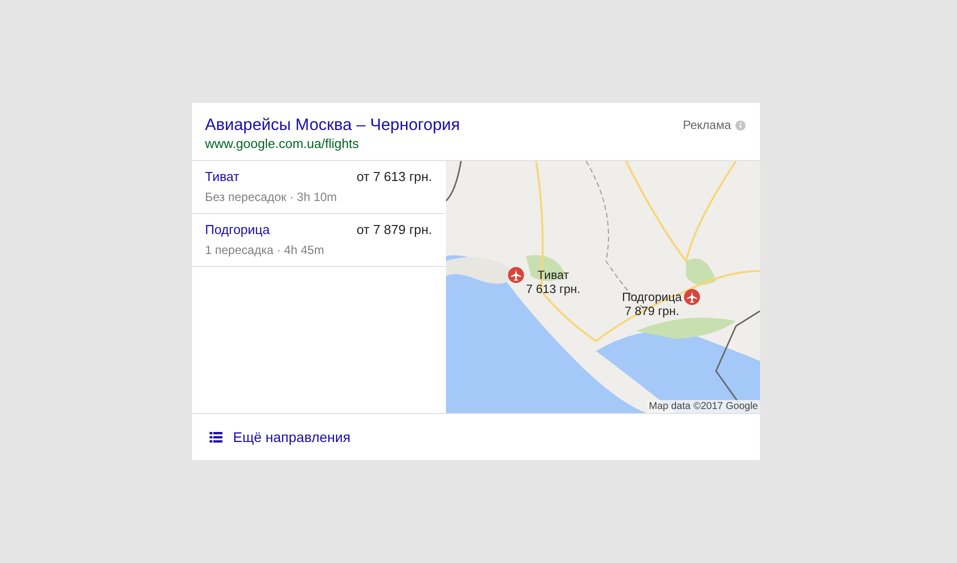 The width and height of the screenshot is (957, 563). What do you see at coordinates (652, 311) in the screenshot?
I see `marker-price: 7 879 грн.` at bounding box center [652, 311].